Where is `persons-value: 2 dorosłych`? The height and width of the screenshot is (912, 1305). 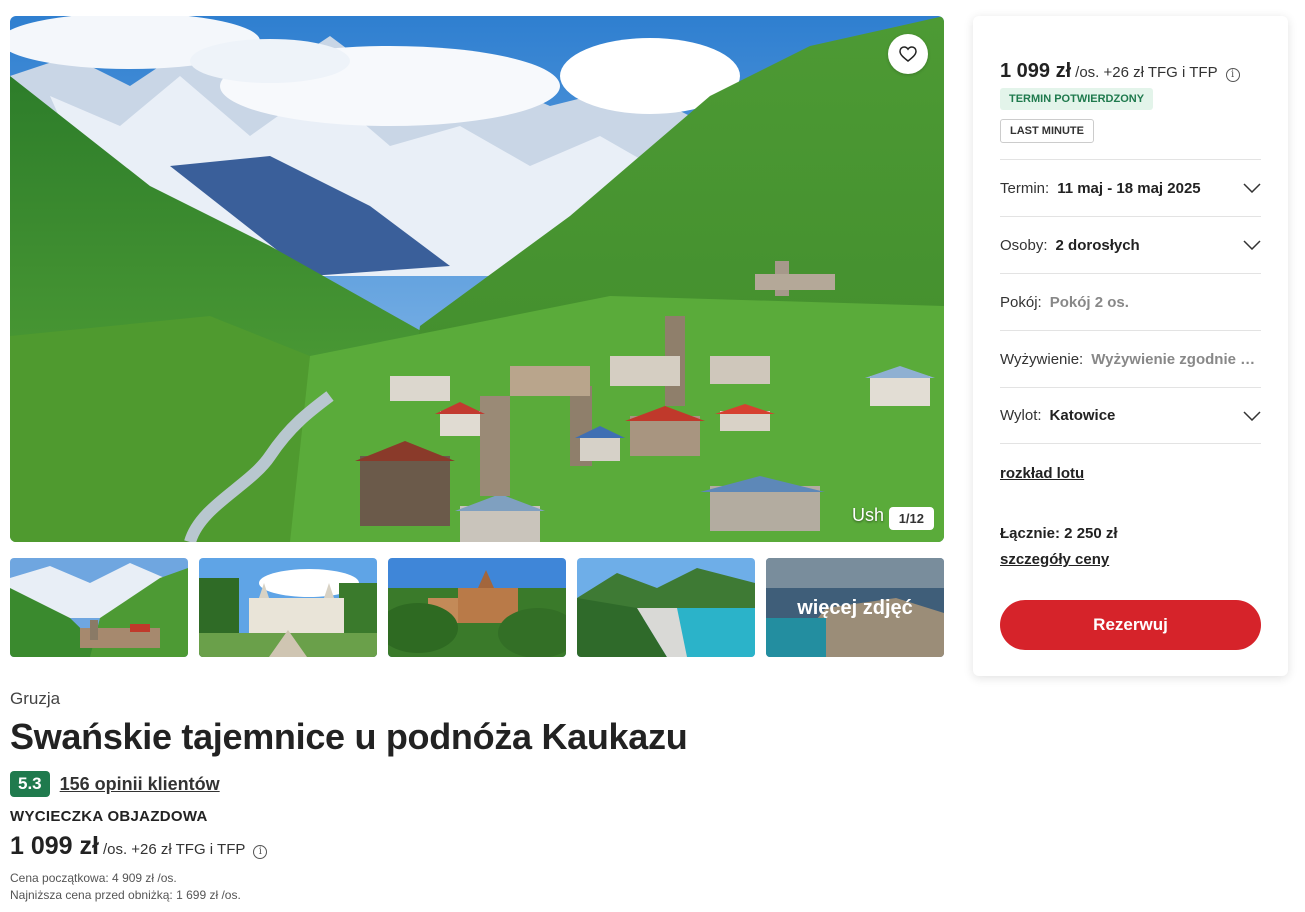 persons-value: 2 dorosłych is located at coordinates (1097, 245).